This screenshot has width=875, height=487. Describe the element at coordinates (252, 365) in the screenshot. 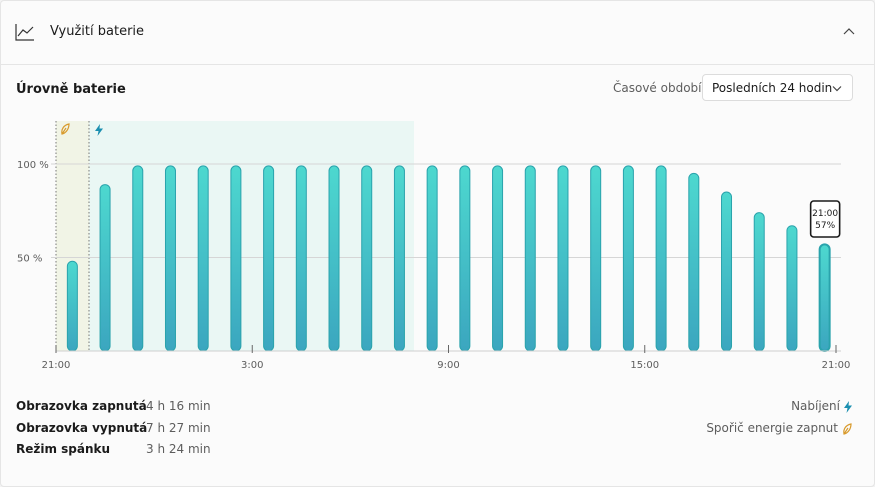

I see `x-tick-label: 3:00` at that location.